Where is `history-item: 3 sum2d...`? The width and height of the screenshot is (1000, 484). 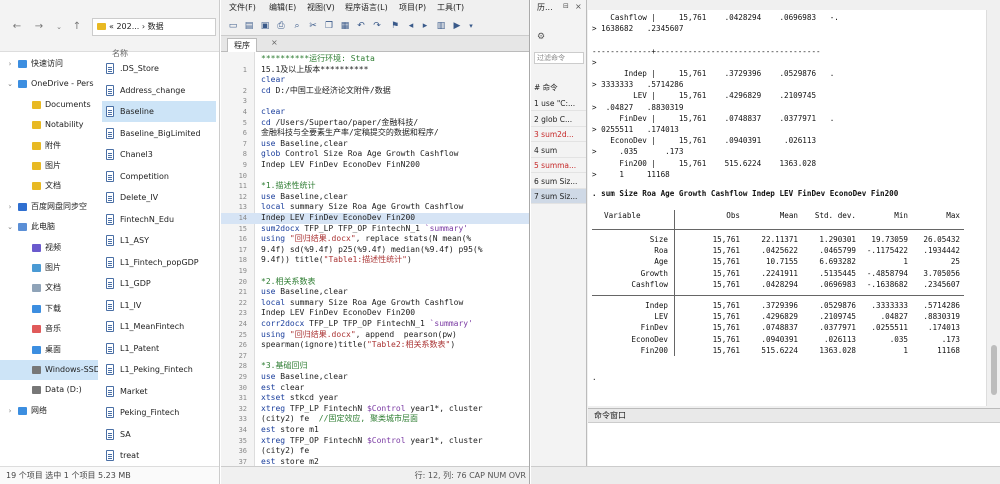
history-item: 3 sum2d... is located at coordinates (558, 134).